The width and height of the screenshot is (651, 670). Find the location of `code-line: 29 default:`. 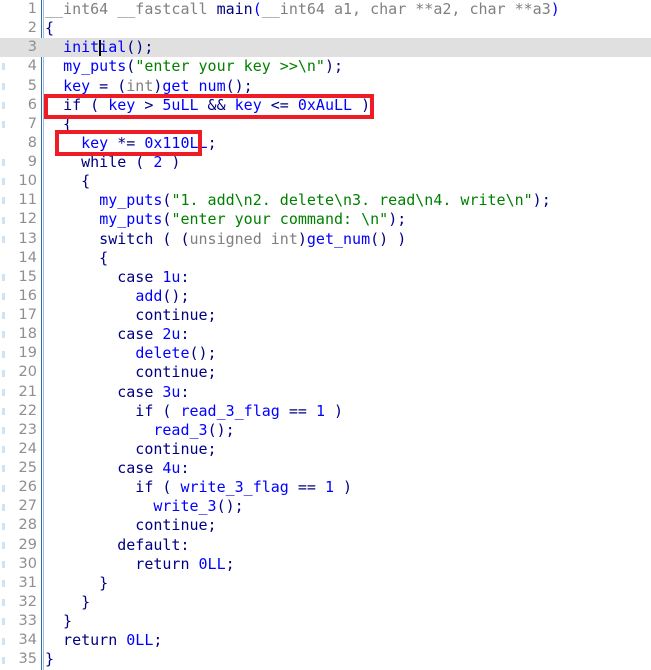

code-line: 29 default: is located at coordinates (325, 545).